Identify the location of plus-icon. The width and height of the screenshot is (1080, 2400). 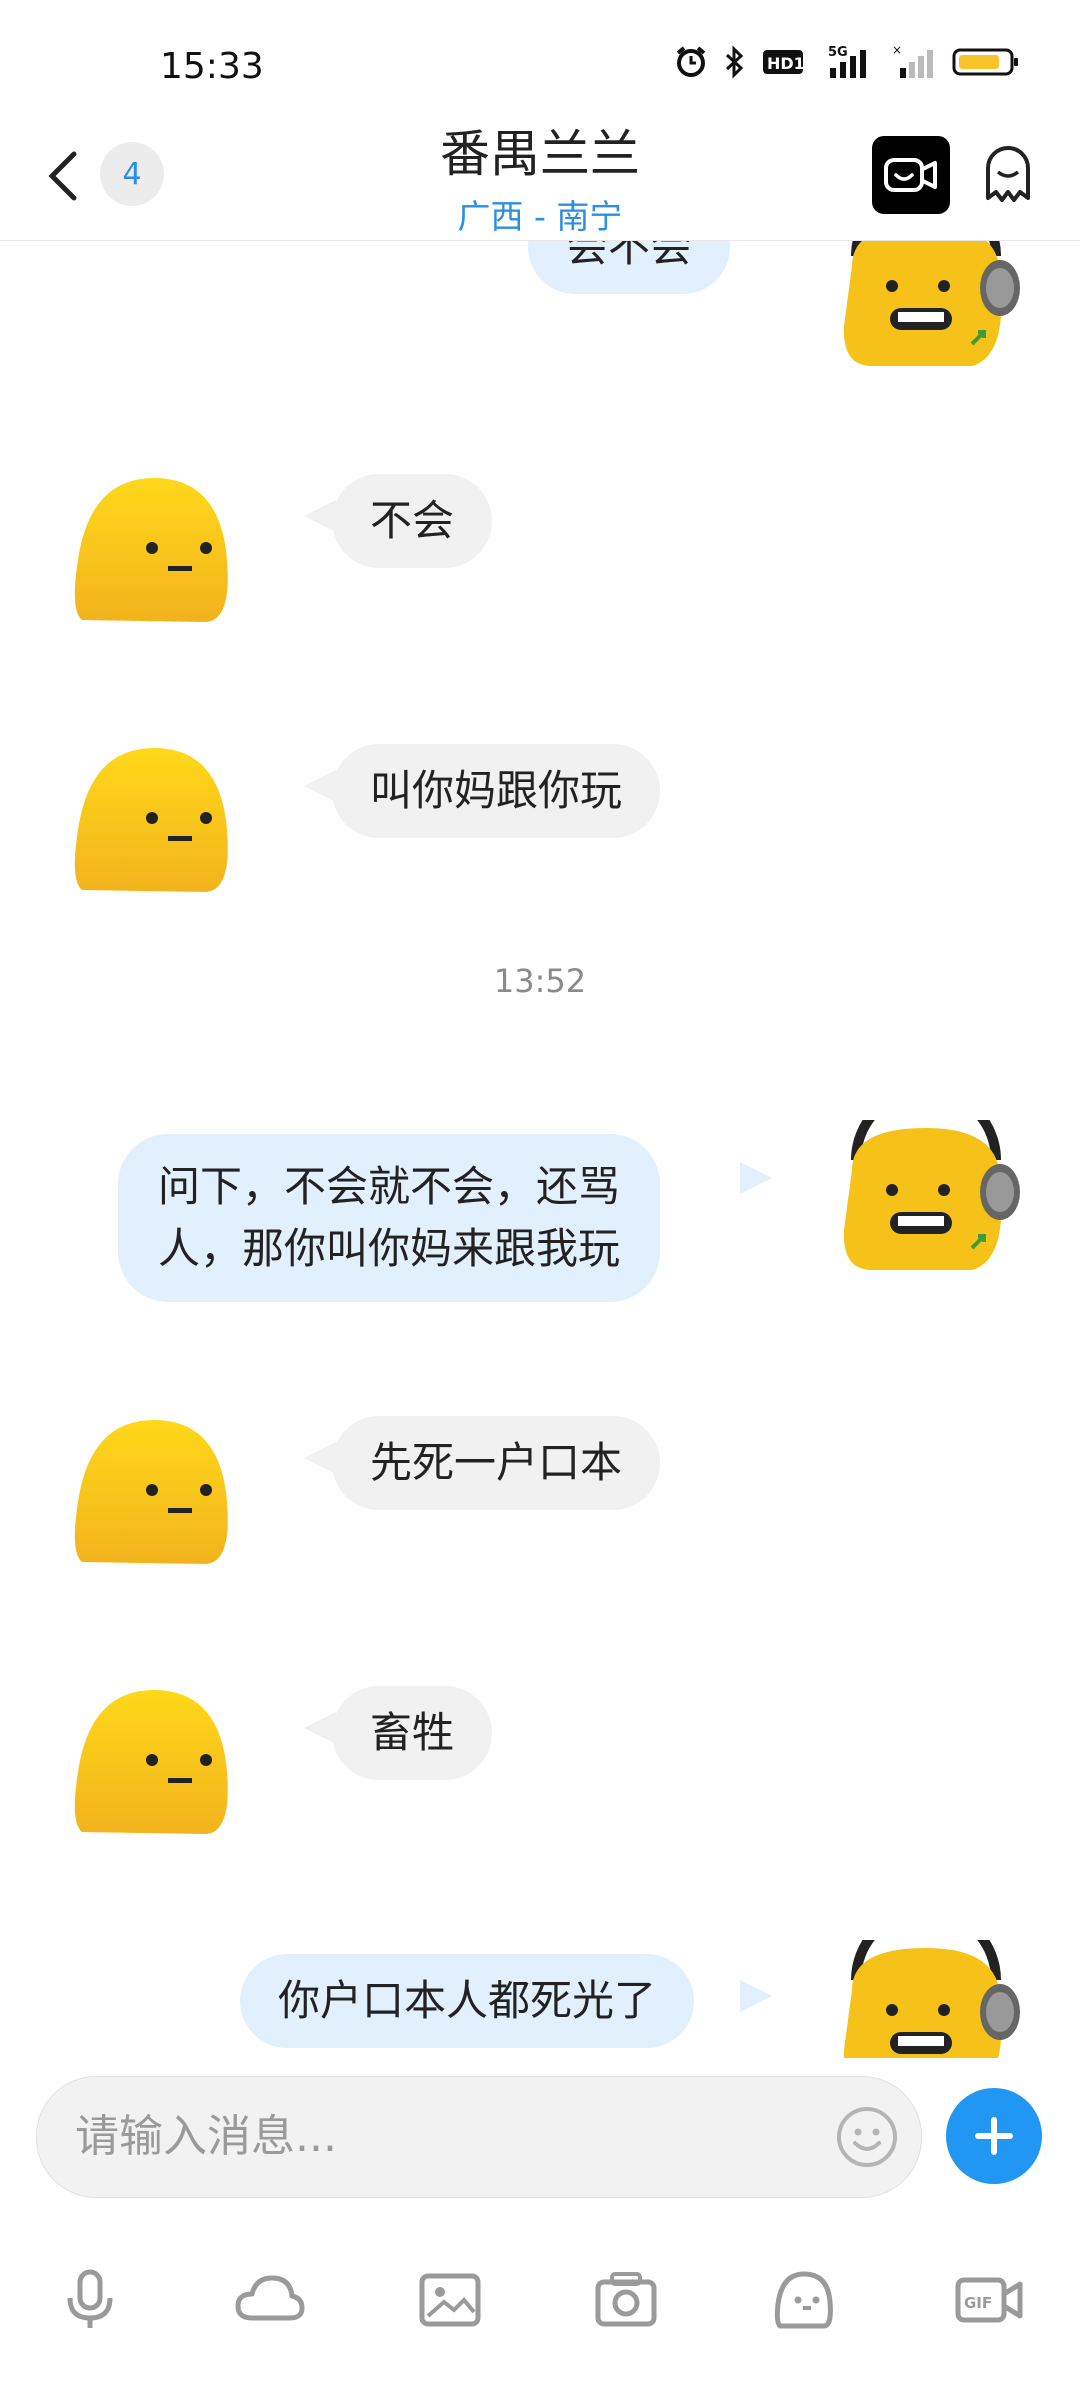
(994, 2136).